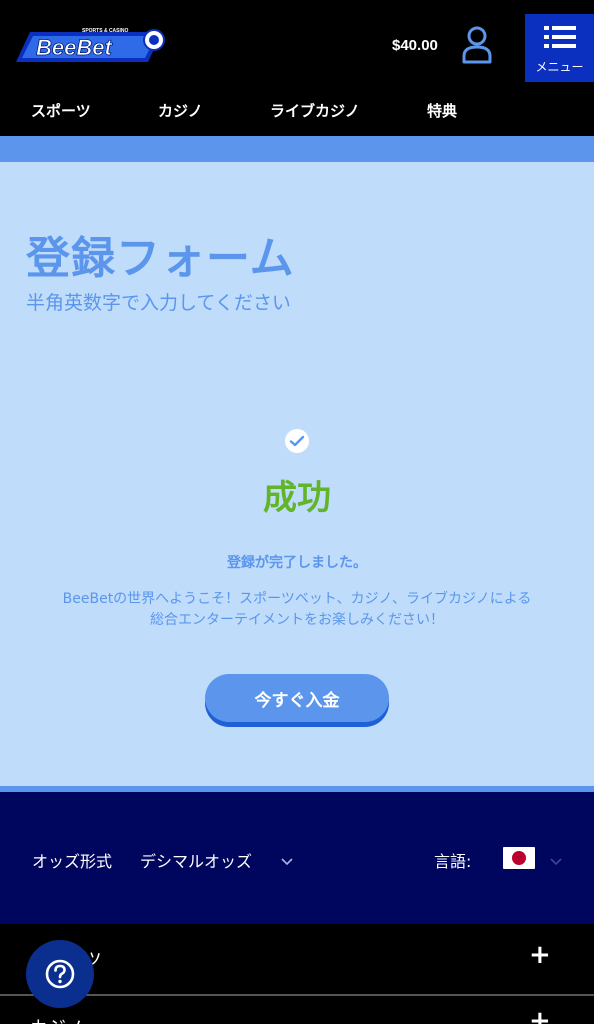  What do you see at coordinates (105, 31) in the screenshot?
I see `logo-tagline: SPORTS & CASINO` at bounding box center [105, 31].